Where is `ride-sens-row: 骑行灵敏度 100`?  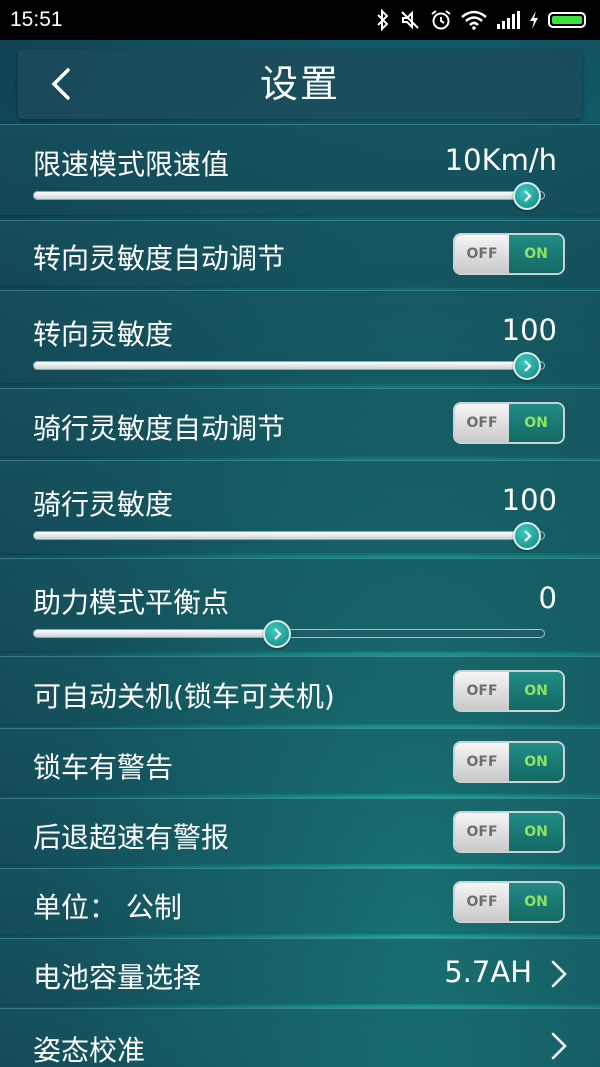 ride-sens-row: 骑行灵敏度 100 is located at coordinates (300, 506).